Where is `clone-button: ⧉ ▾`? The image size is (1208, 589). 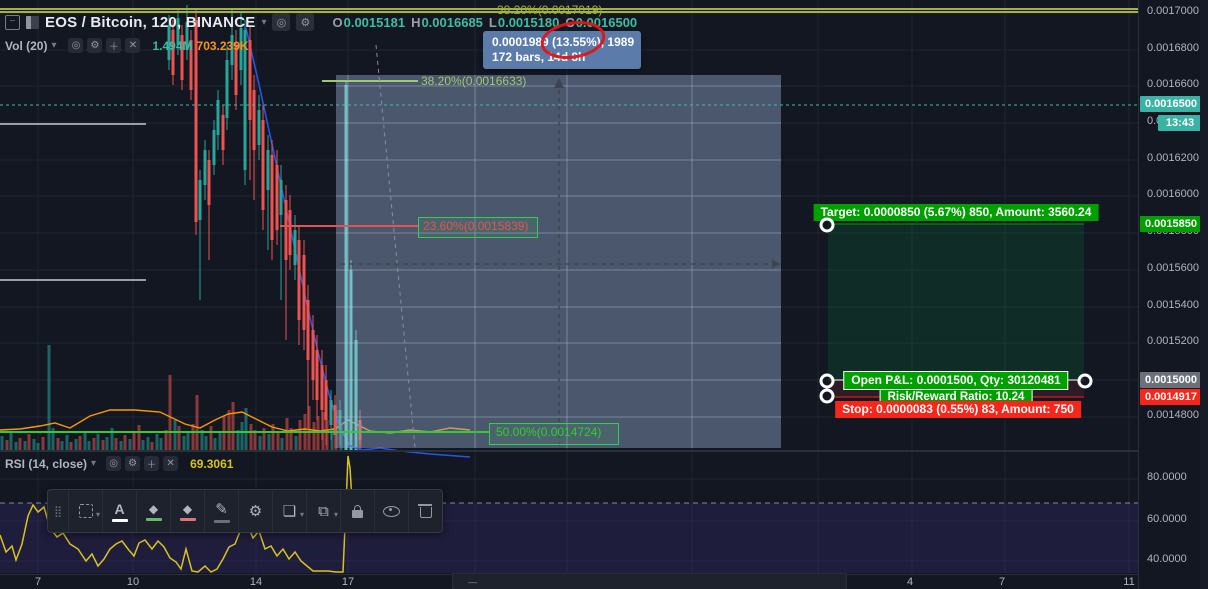
clone-button: ⧉ ▾ is located at coordinates (323, 511).